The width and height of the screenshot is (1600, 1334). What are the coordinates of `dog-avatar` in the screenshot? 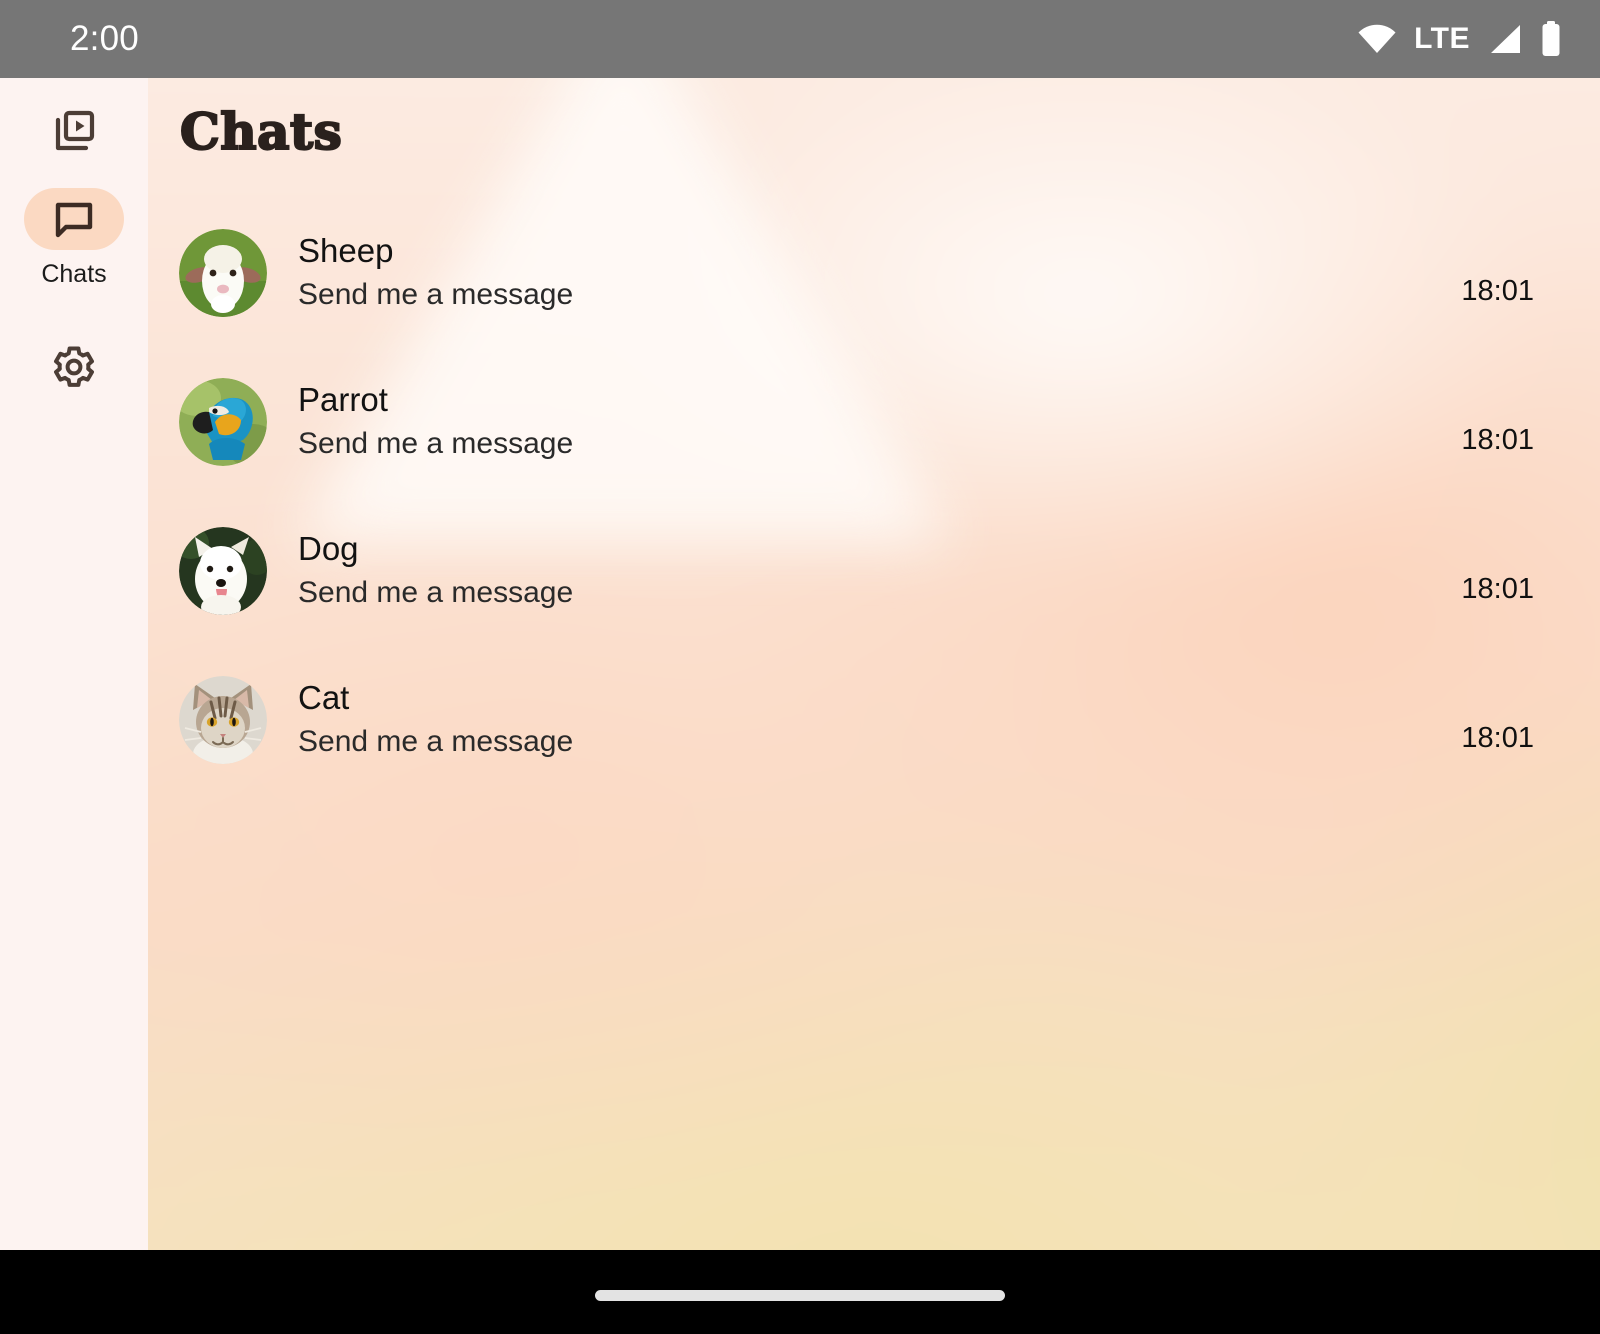 It's located at (223, 570).